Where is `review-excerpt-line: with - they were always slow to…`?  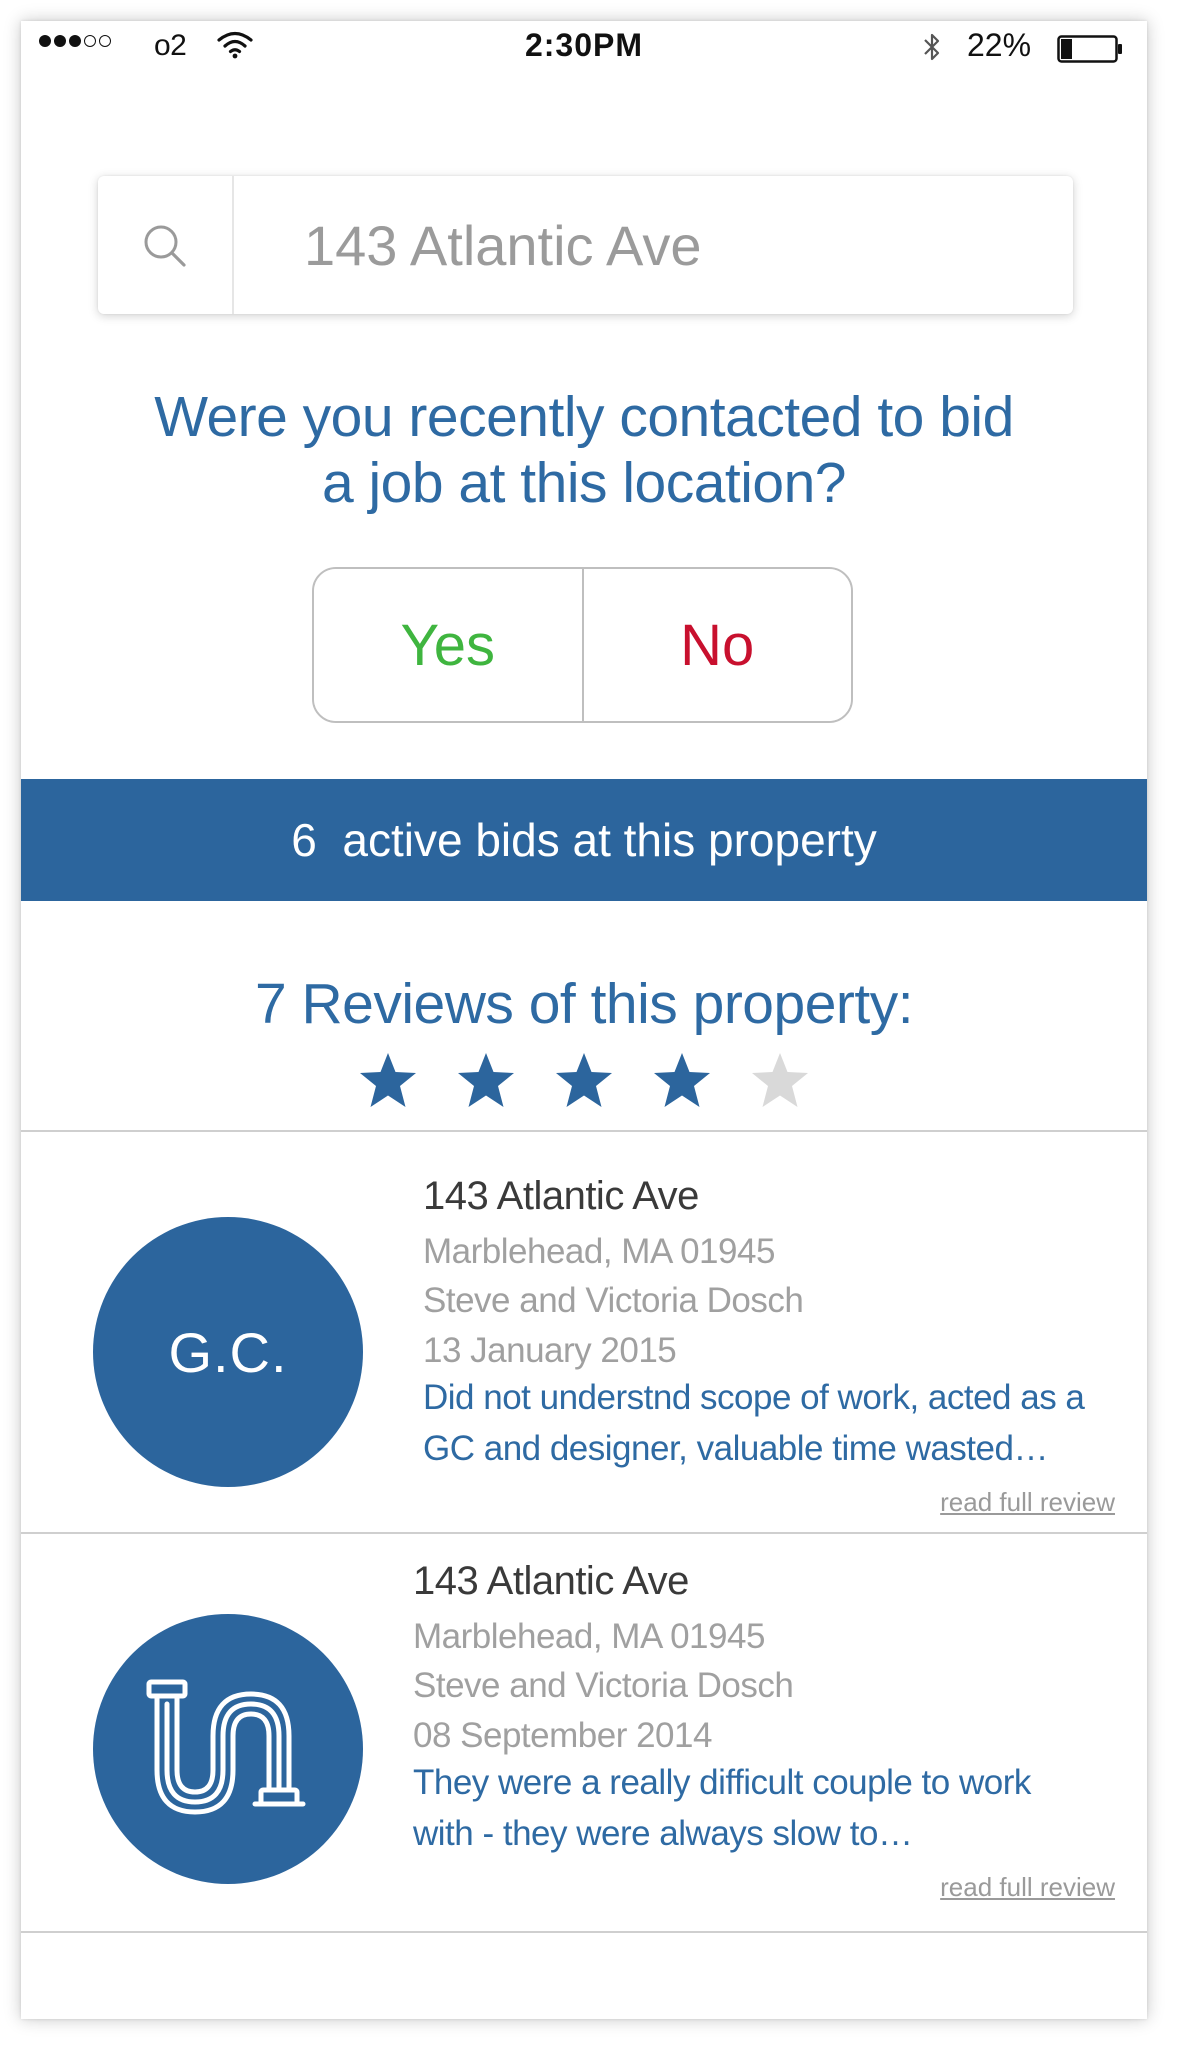
review-excerpt-line: with - they were always slow to… is located at coordinates (663, 1833).